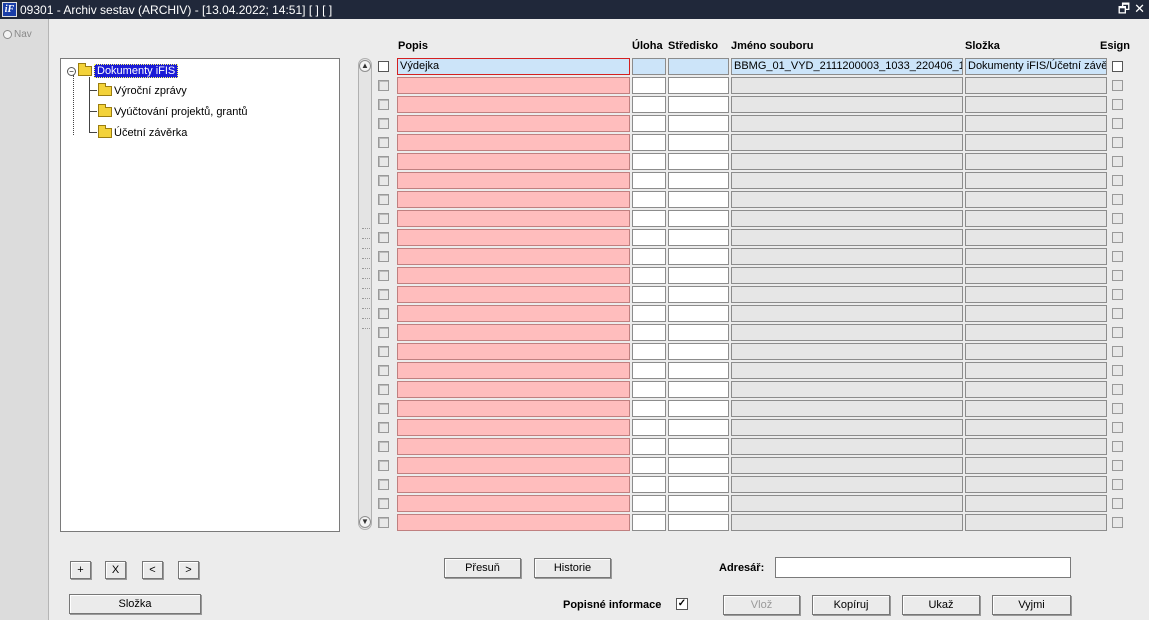 The width and height of the screenshot is (1149, 620). What do you see at coordinates (17, 34) in the screenshot?
I see `nav-toggle: Nav` at bounding box center [17, 34].